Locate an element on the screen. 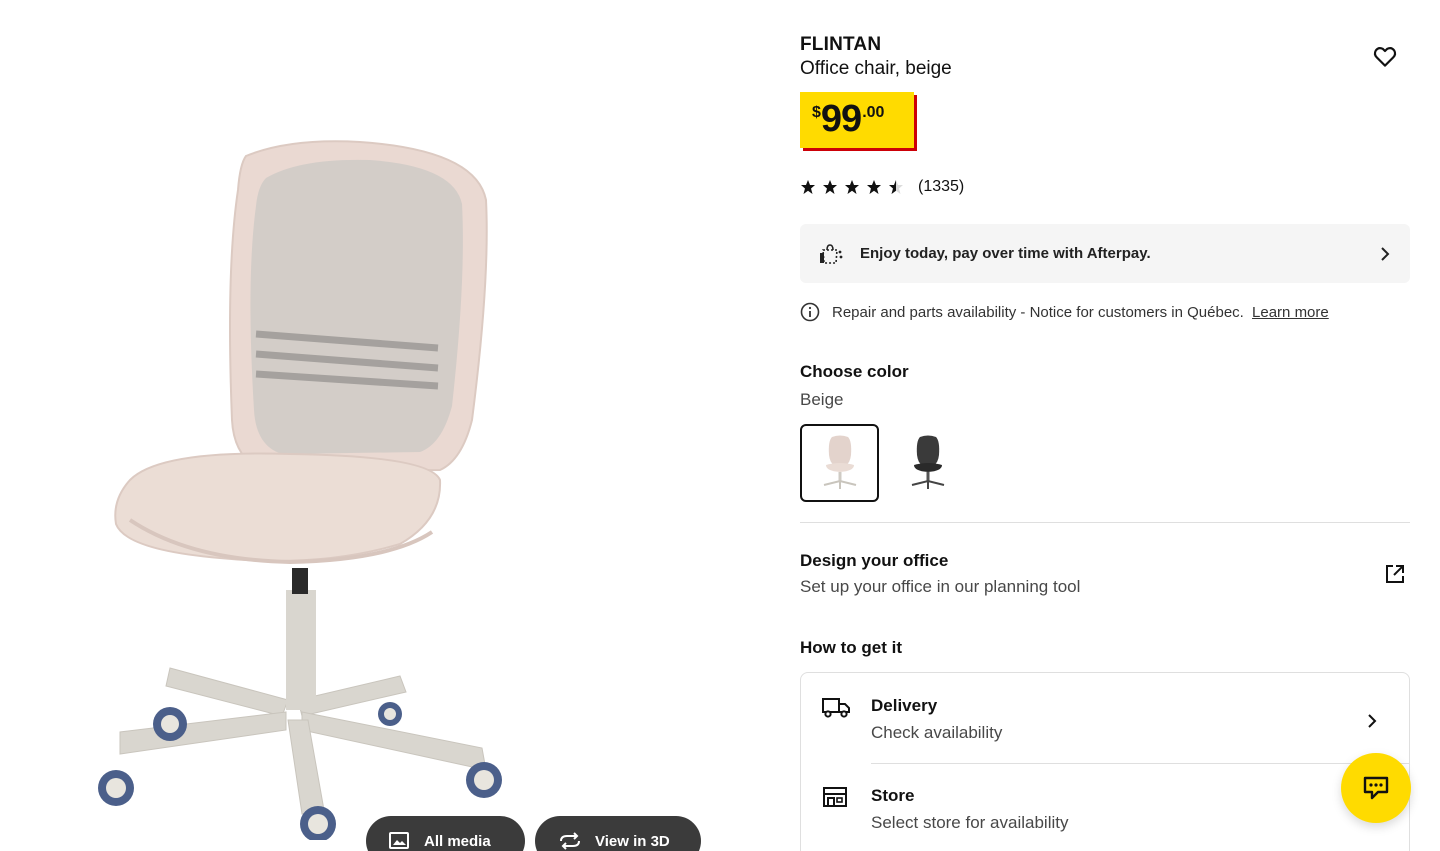 The width and height of the screenshot is (1440, 851). delivery-title: Delivery is located at coordinates (904, 705).